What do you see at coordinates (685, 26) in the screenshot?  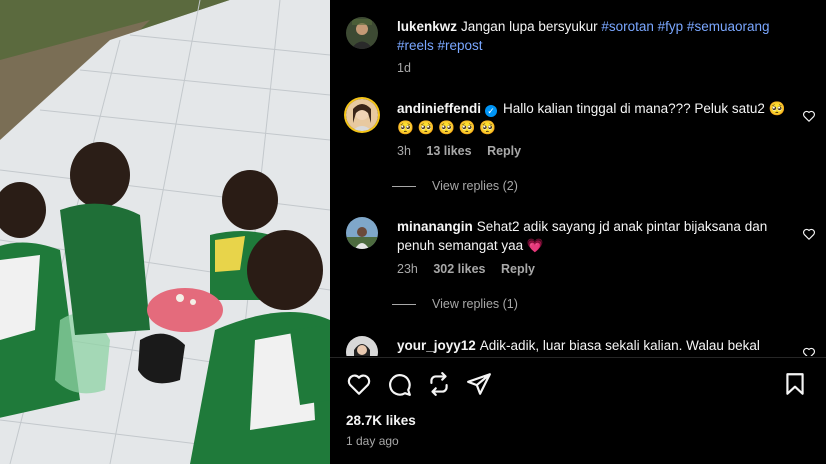 I see `hashtags-line1: #sorotan #fyp #semuaorang` at bounding box center [685, 26].